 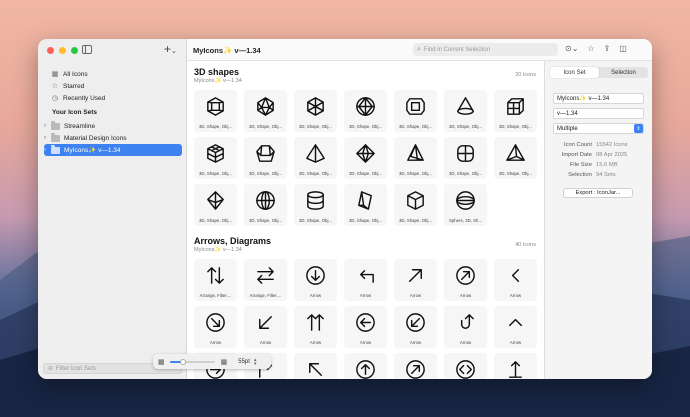 What do you see at coordinates (607, 48) in the screenshot?
I see `share-icon: ⇪` at bounding box center [607, 48].